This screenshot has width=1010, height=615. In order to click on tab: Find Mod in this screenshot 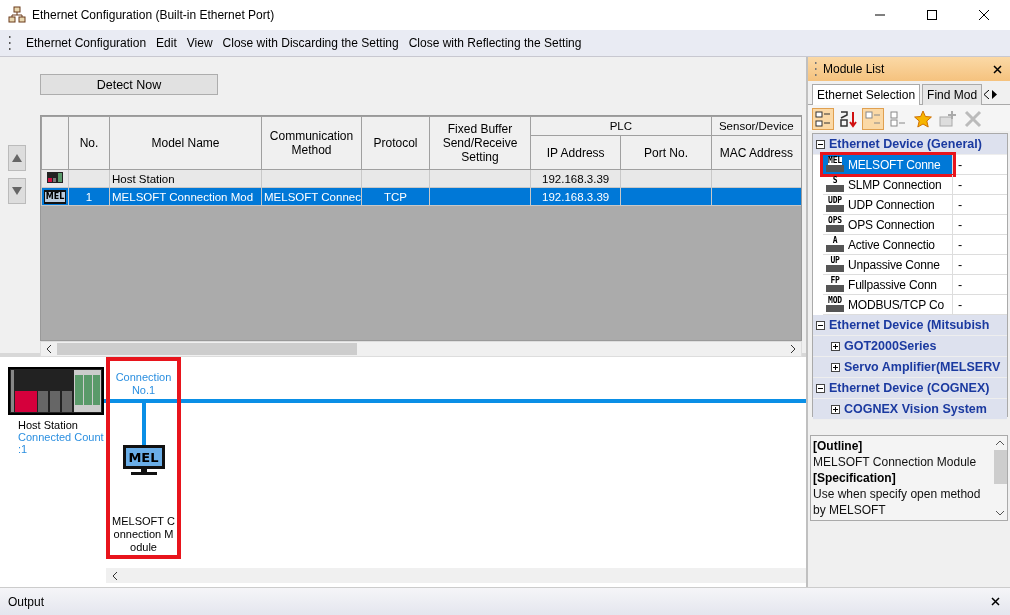, I will do `click(952, 94)`.